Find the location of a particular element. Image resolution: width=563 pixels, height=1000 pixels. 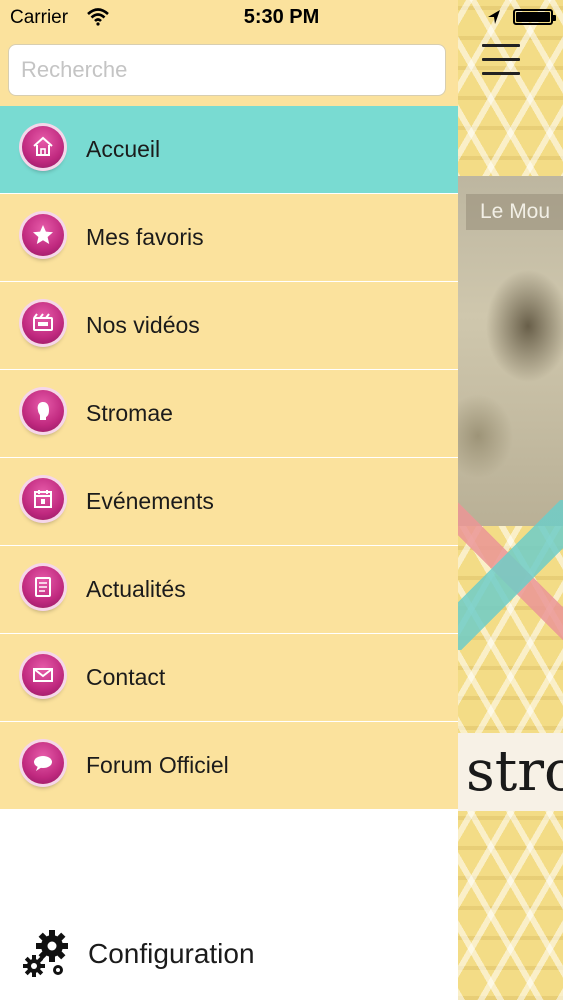

menu-item-forum-officiel: Forum Officiel is located at coordinates (229, 766).